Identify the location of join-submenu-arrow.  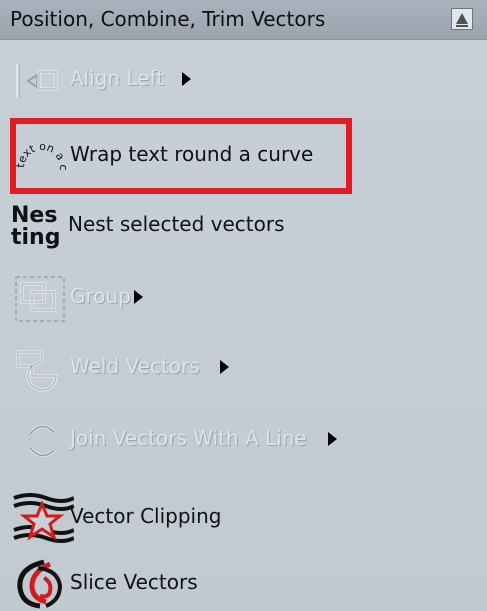
(332, 439).